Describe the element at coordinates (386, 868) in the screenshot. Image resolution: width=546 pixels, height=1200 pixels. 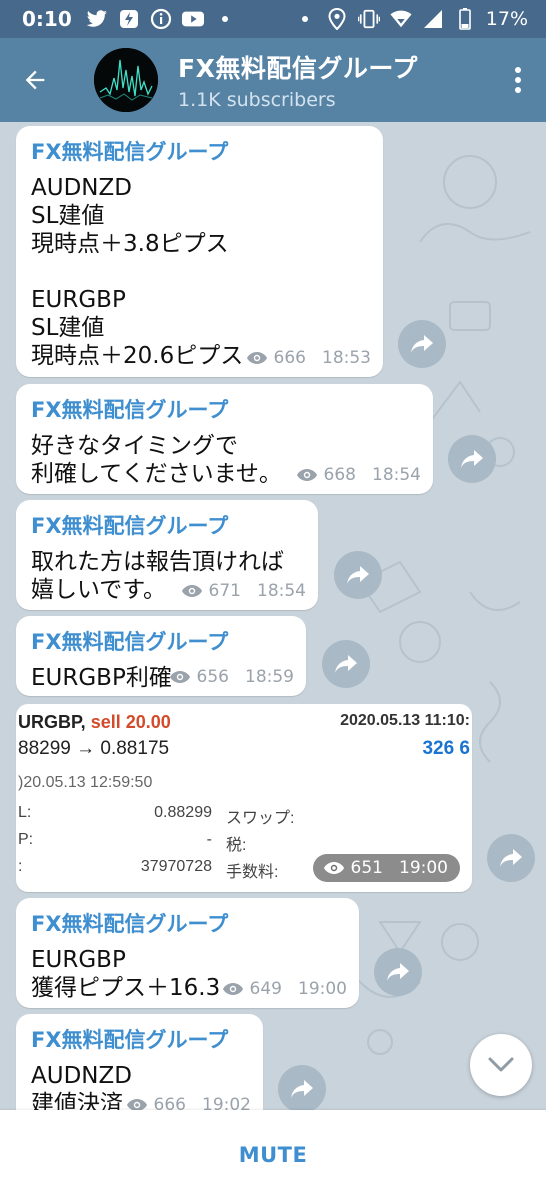
I see `photo-meta: 651 19:00` at that location.